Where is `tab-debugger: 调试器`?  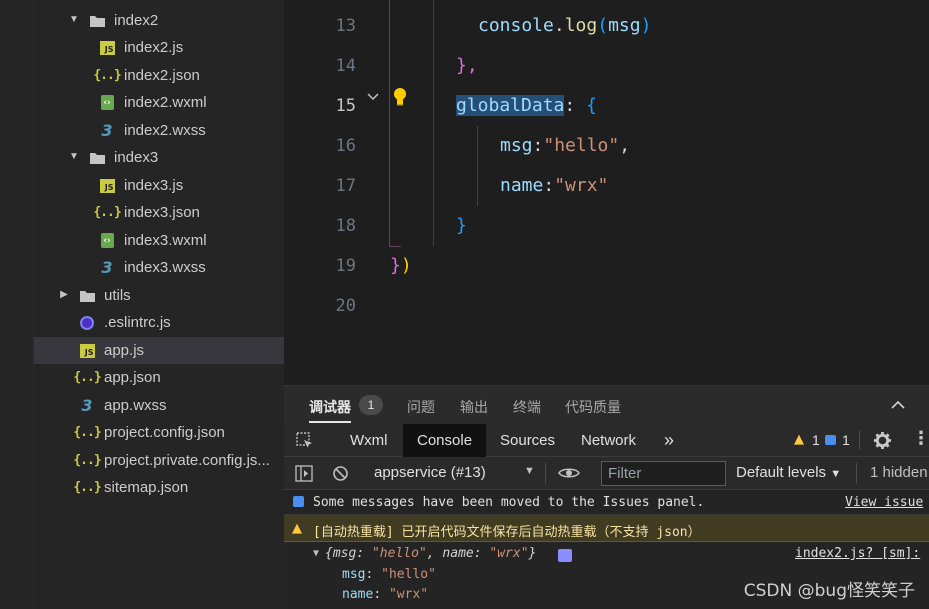
tab-debugger: 调试器 is located at coordinates (330, 410).